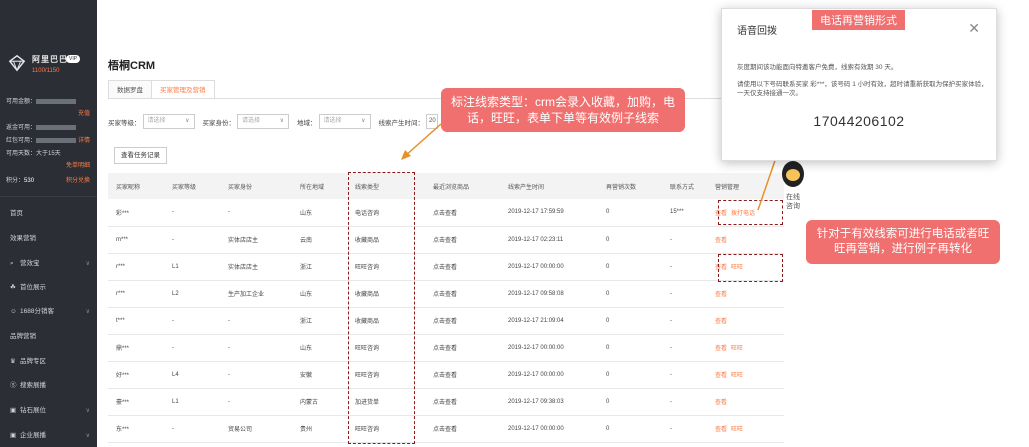 The height and width of the screenshot is (447, 1029). I want to click on col-contact: 联系方式, so click(684, 186).